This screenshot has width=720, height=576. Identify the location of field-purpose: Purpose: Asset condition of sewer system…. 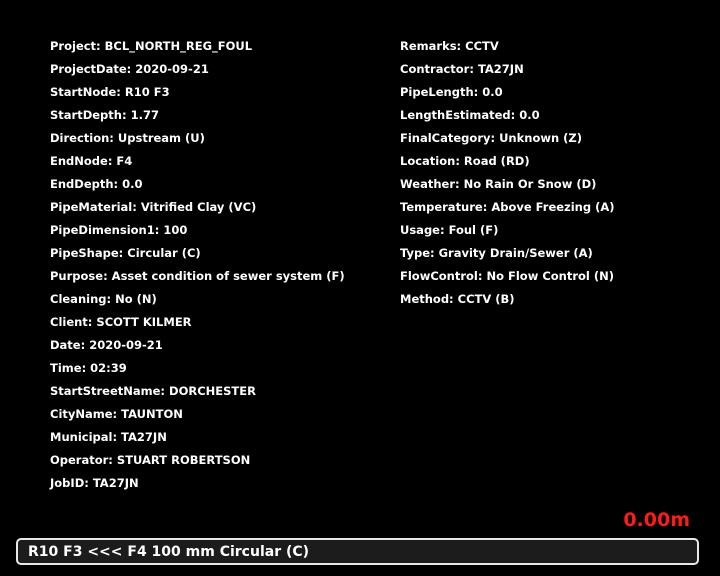
(197, 276).